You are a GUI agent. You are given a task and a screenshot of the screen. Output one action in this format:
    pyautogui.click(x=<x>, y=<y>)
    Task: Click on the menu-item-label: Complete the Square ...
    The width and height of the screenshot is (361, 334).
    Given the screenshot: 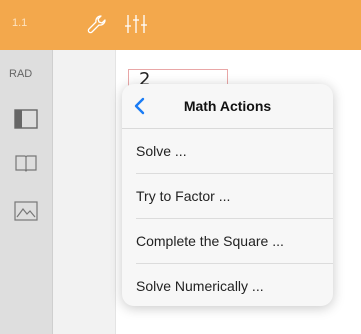 What is the action you would take?
    pyautogui.click(x=210, y=241)
    